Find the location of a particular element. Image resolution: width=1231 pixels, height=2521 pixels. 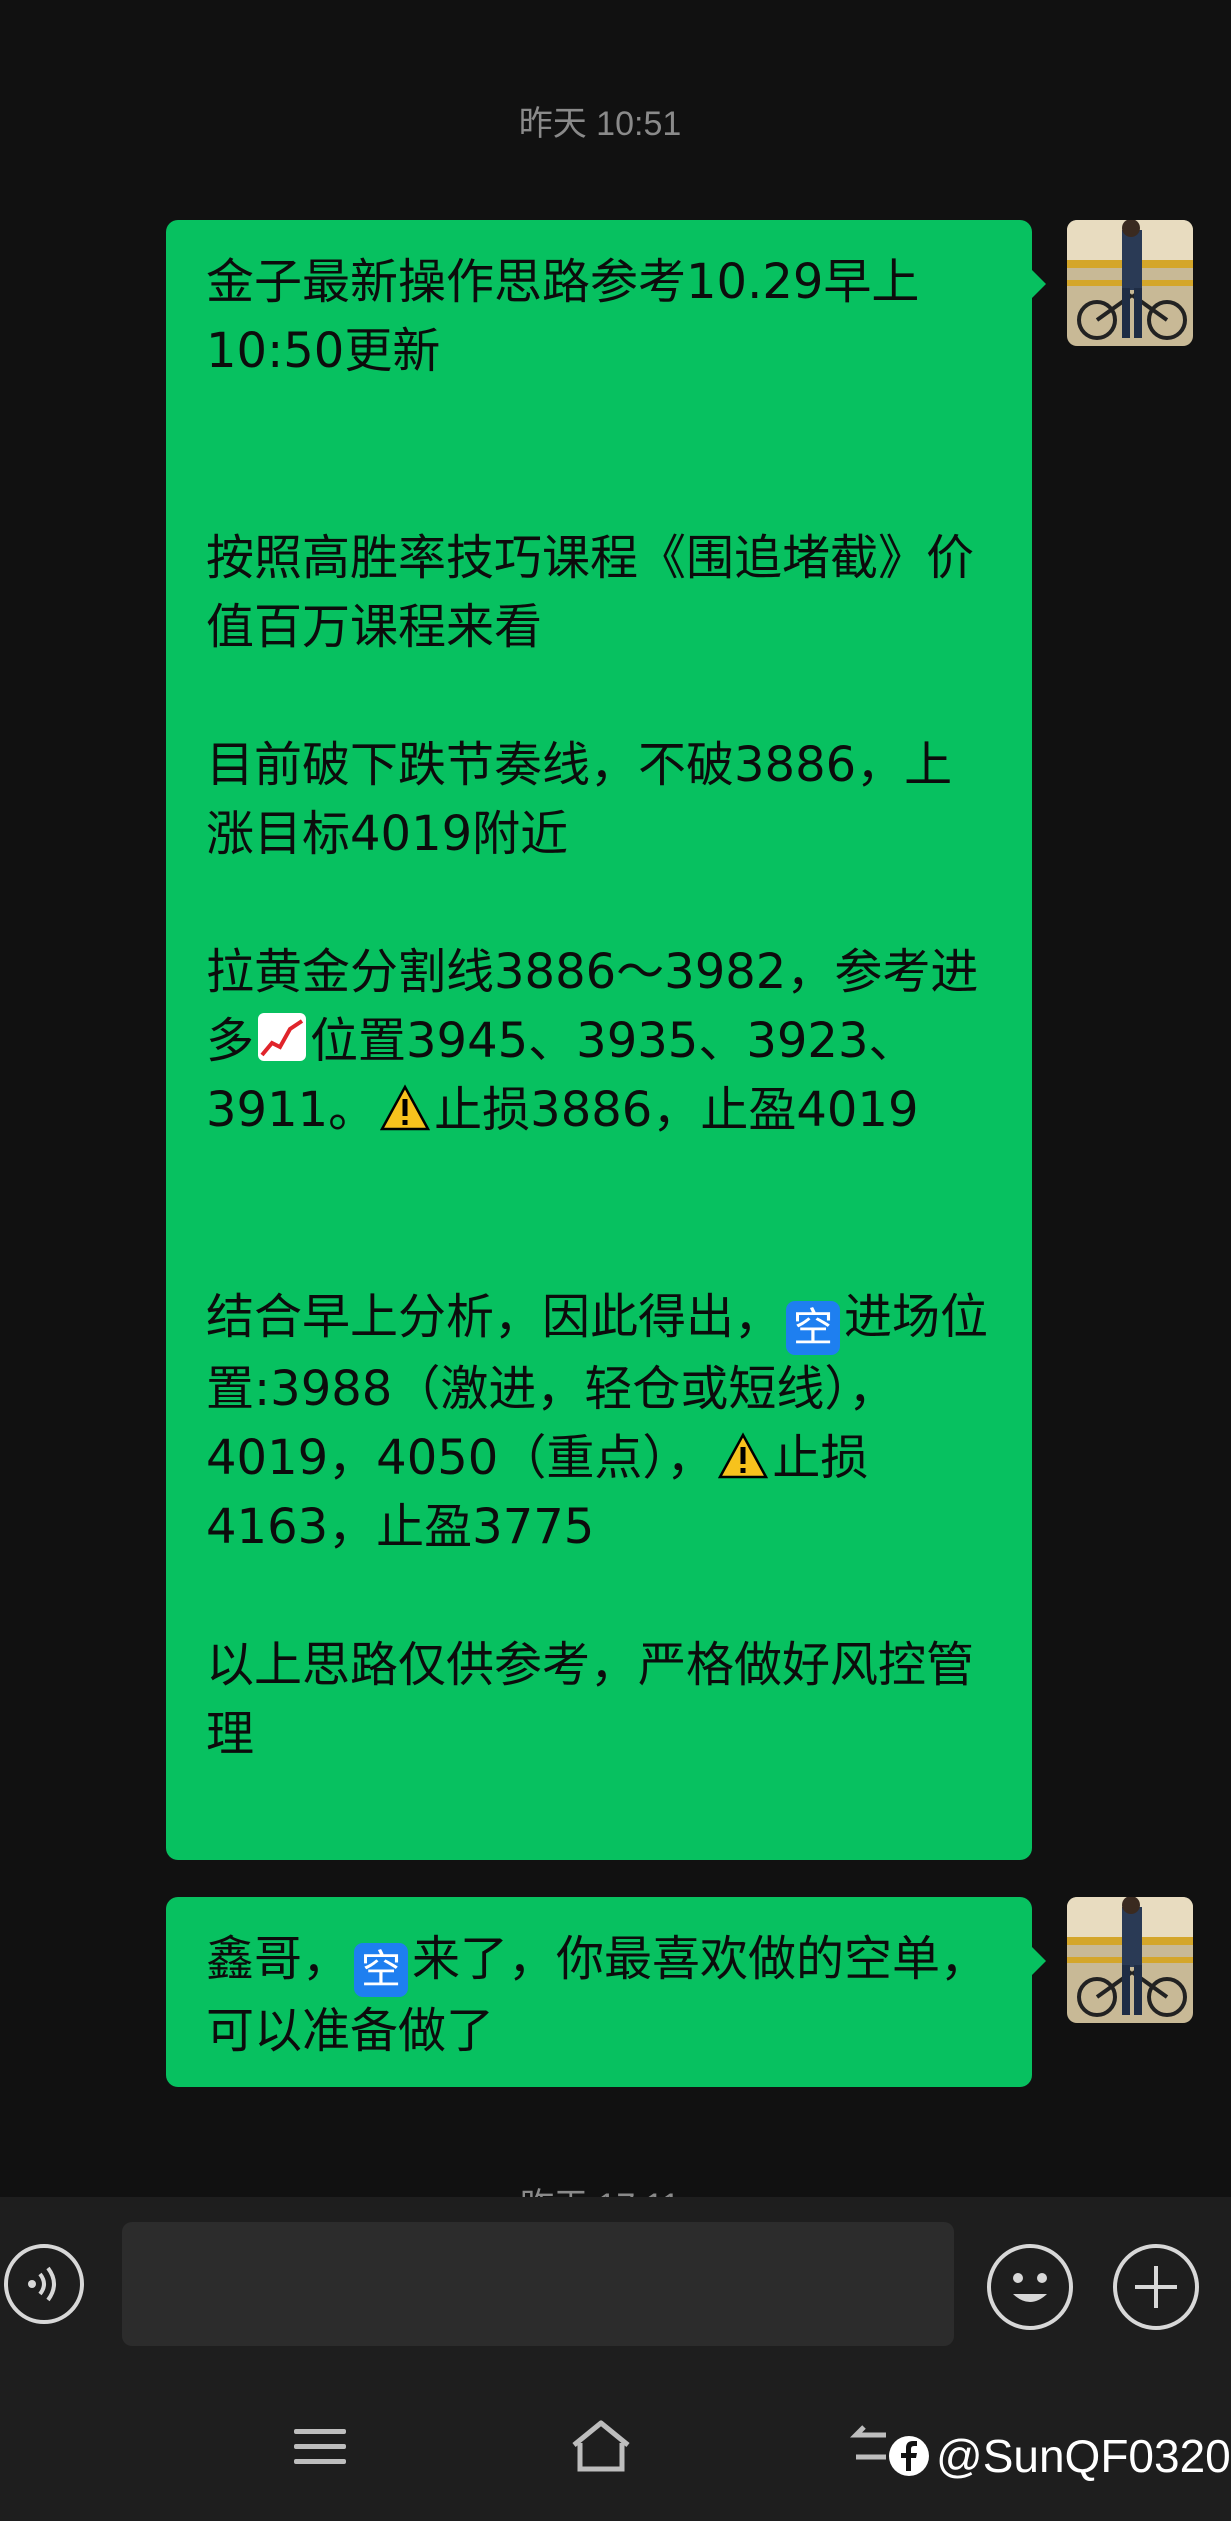

message-input is located at coordinates (538, 2284).